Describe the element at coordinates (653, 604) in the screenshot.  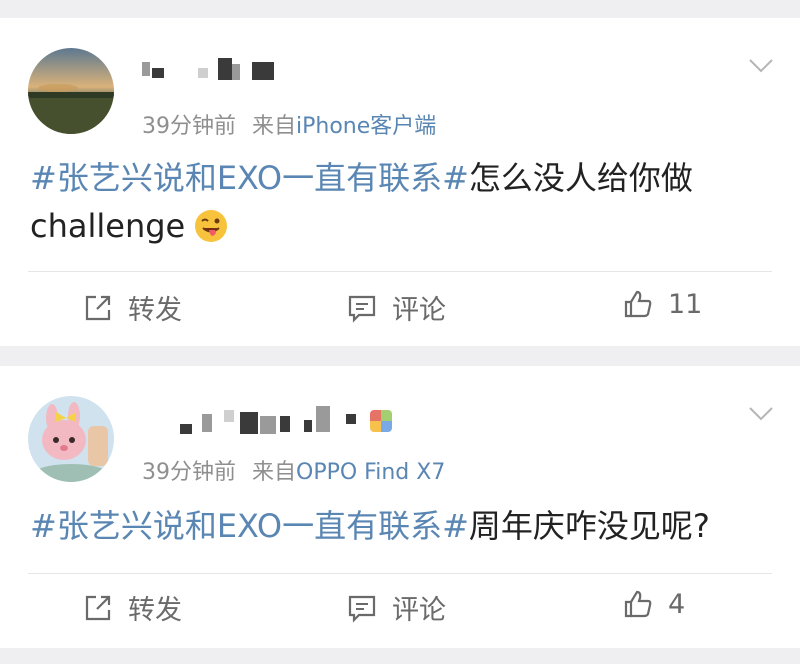
I see `like-button: 4` at that location.